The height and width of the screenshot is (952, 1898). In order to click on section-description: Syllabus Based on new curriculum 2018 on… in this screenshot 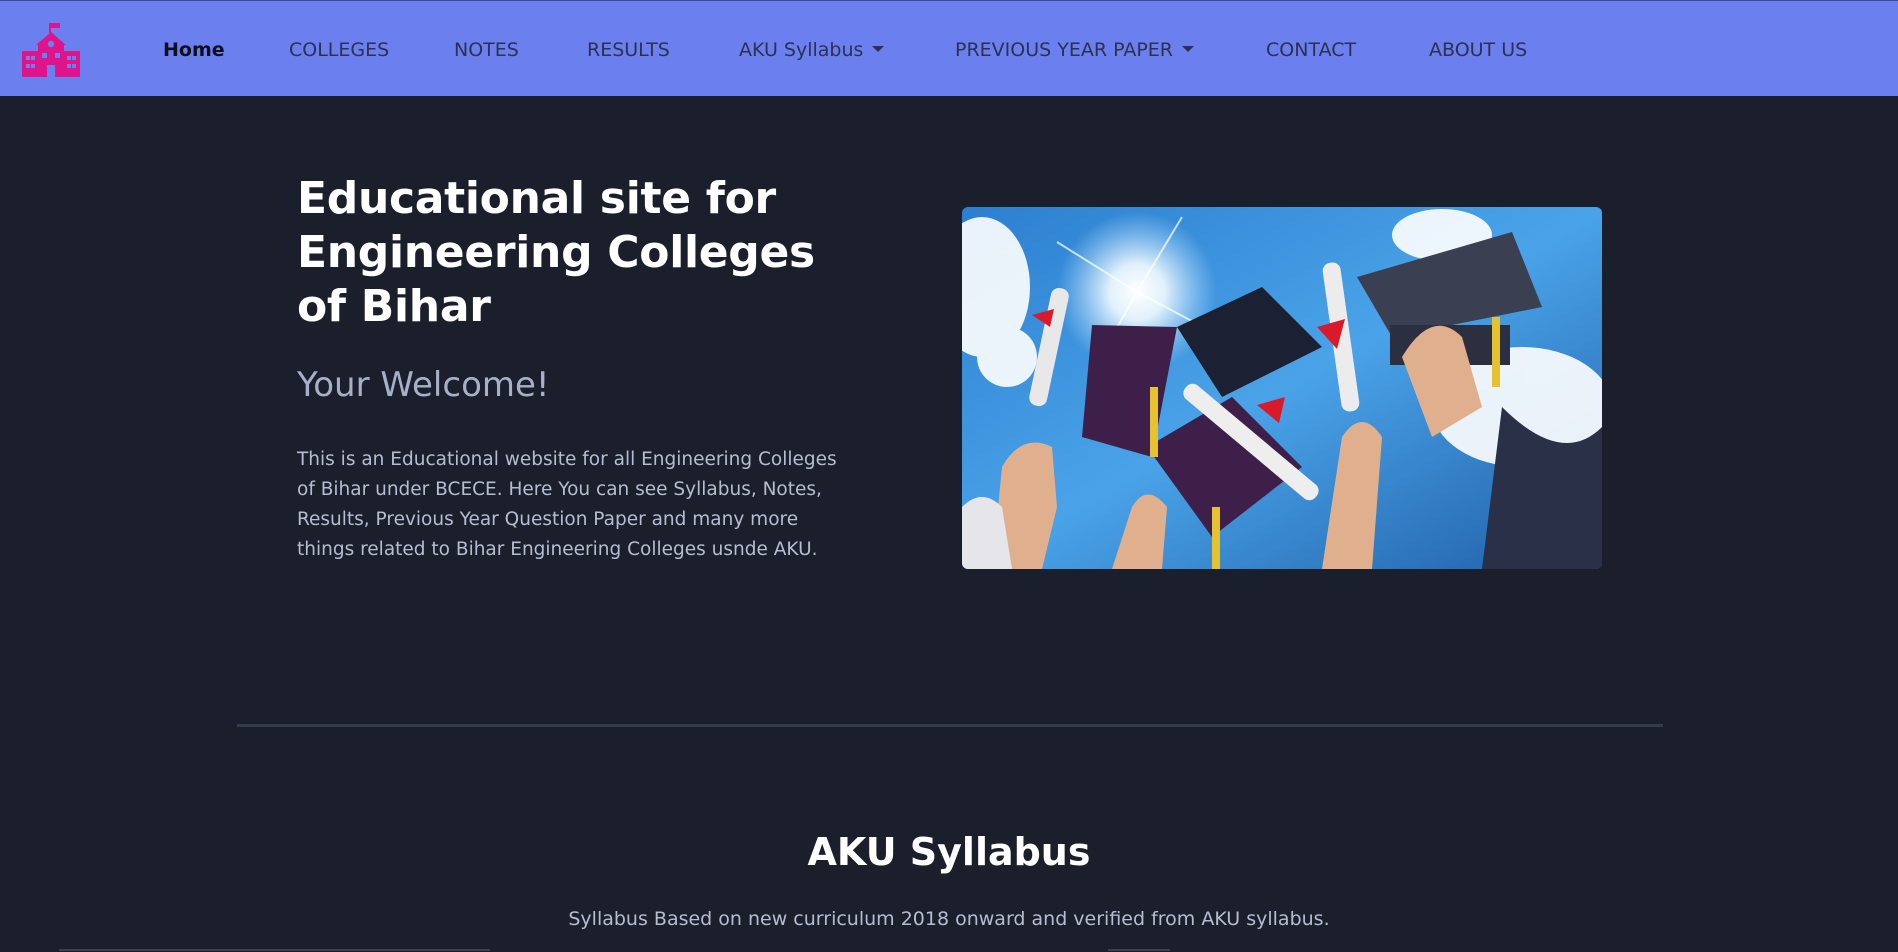, I will do `click(949, 919)`.